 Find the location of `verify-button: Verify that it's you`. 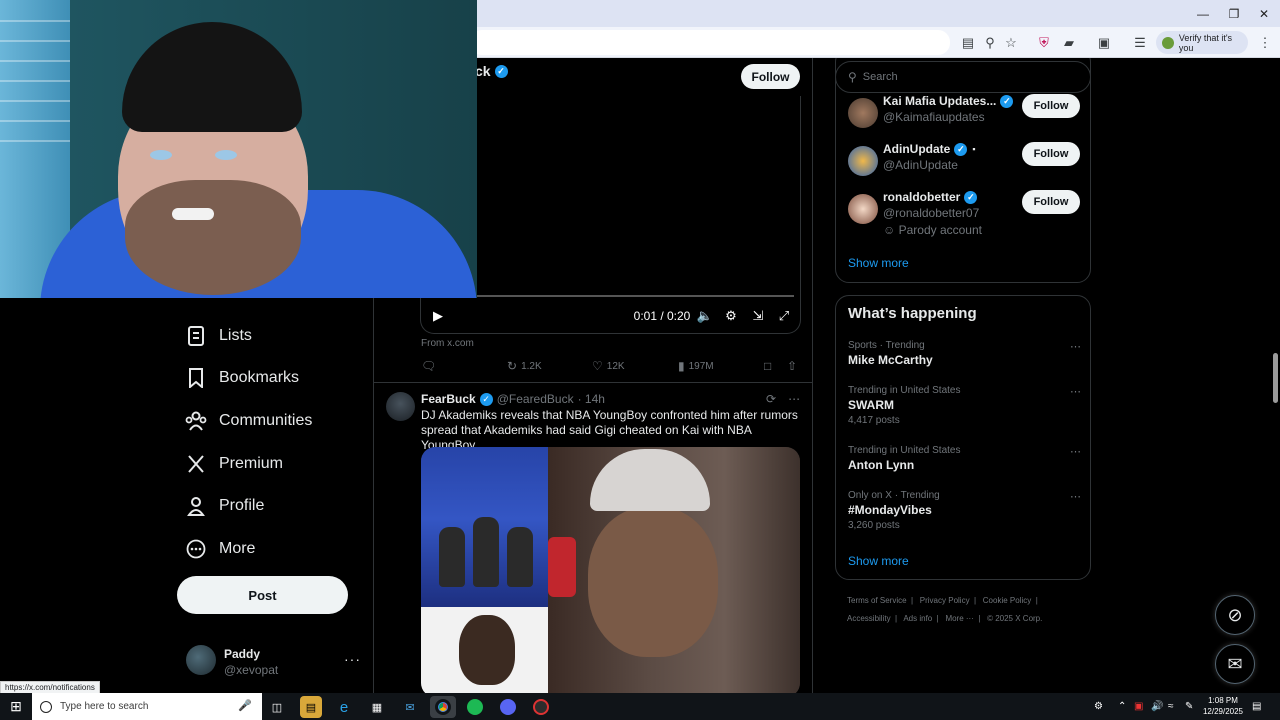

verify-button: Verify that it's you is located at coordinates (1202, 42).